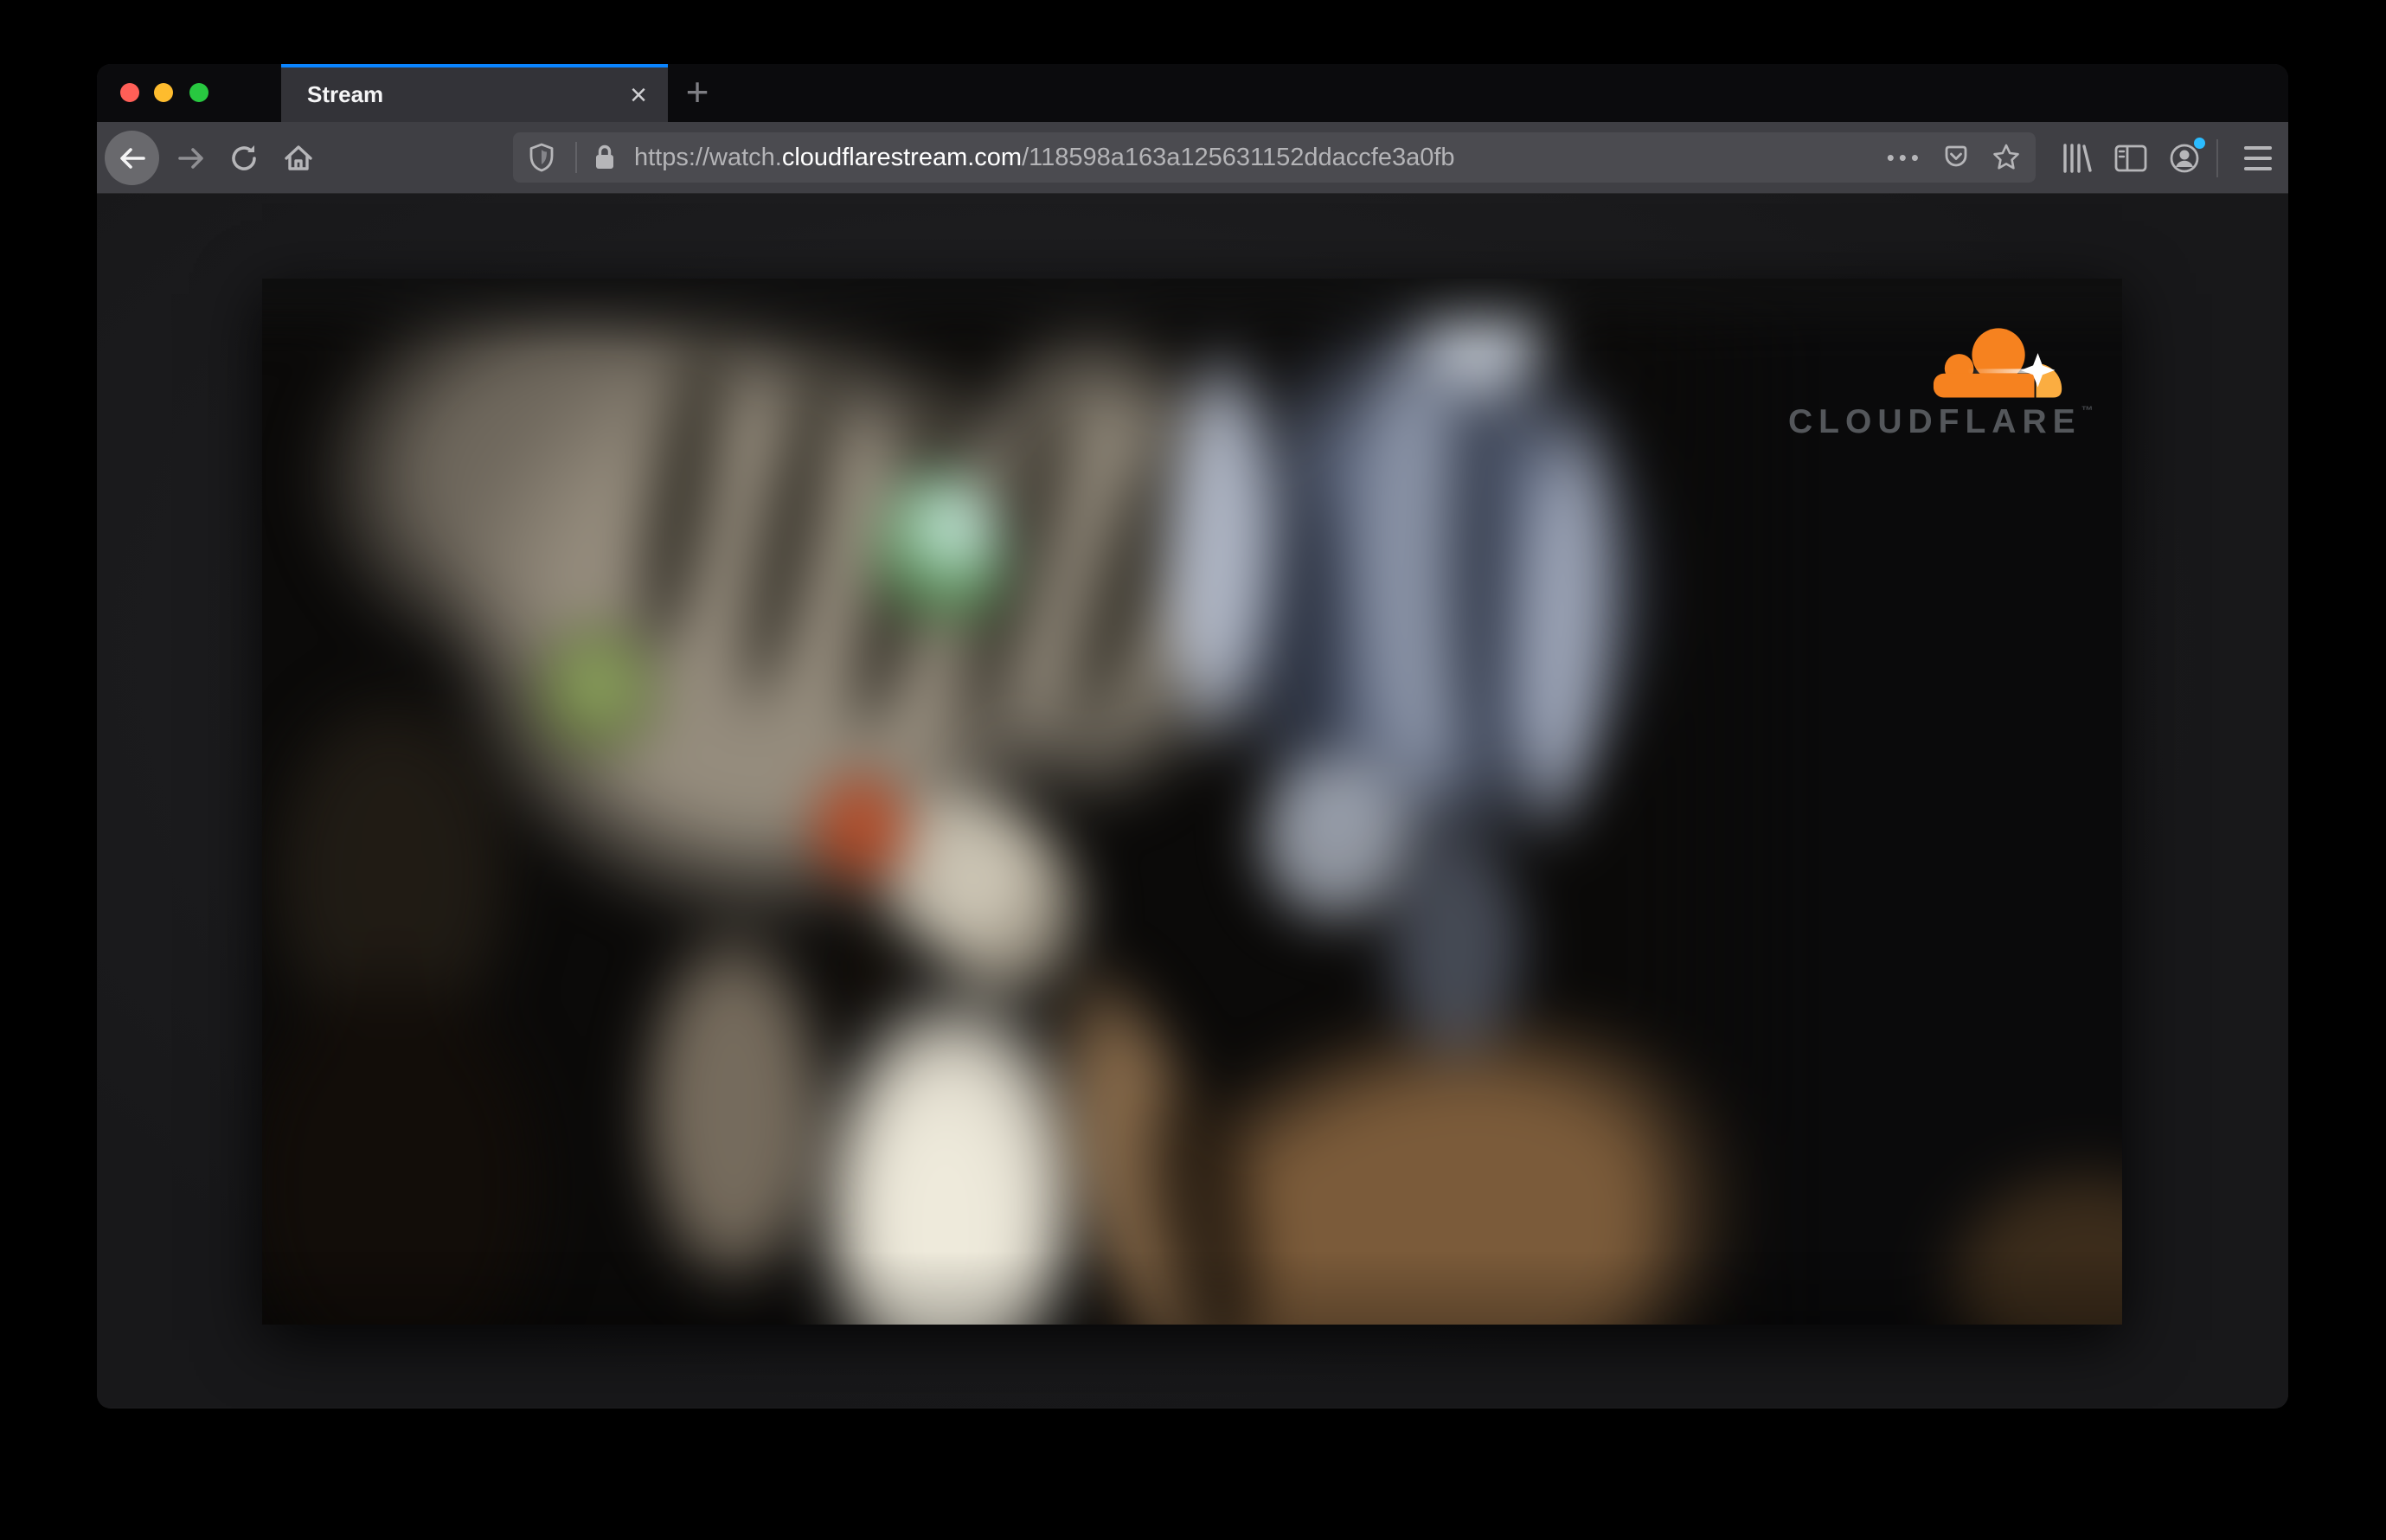 This screenshot has height=1540, width=2386. I want to click on menu-button, so click(2258, 158).